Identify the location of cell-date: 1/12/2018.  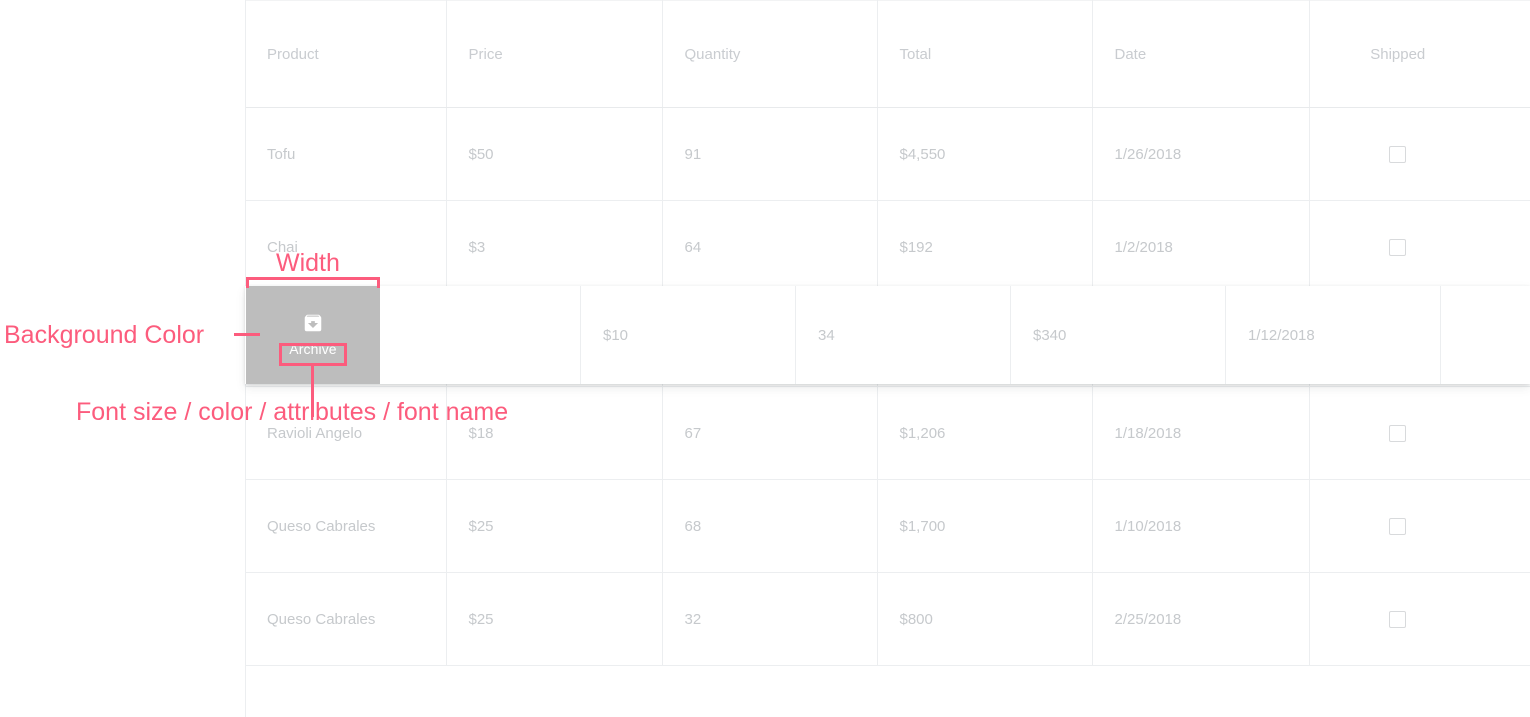
(1333, 335).